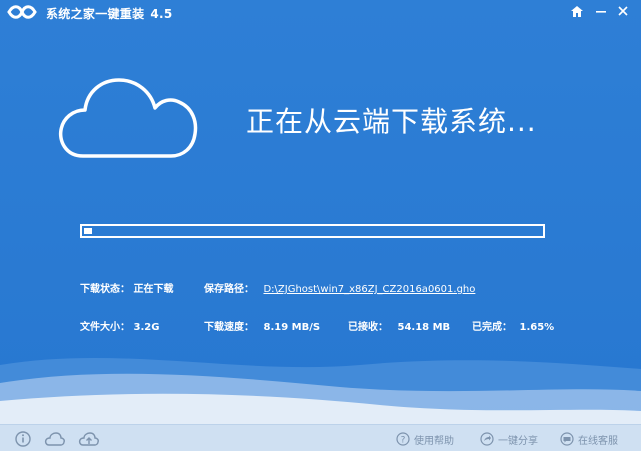  Describe the element at coordinates (128, 118) in the screenshot. I see `cloud-icon` at that location.